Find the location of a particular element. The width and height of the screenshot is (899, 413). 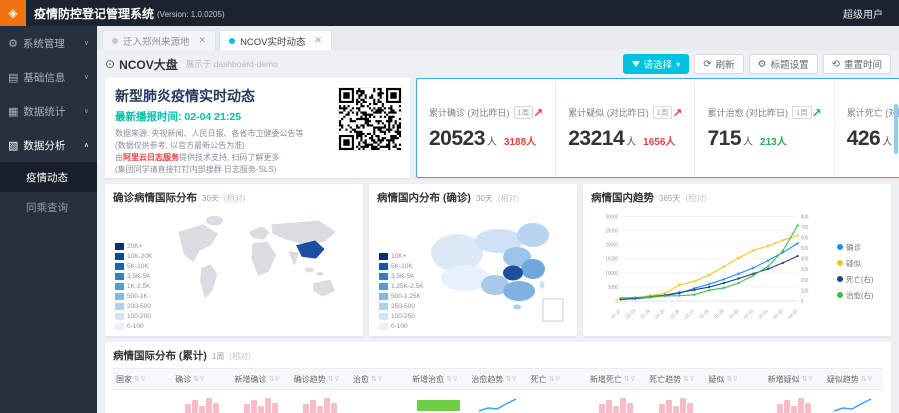

table-column-header: 疑似趋势 ⇅ ∇ is located at coordinates (853, 379).